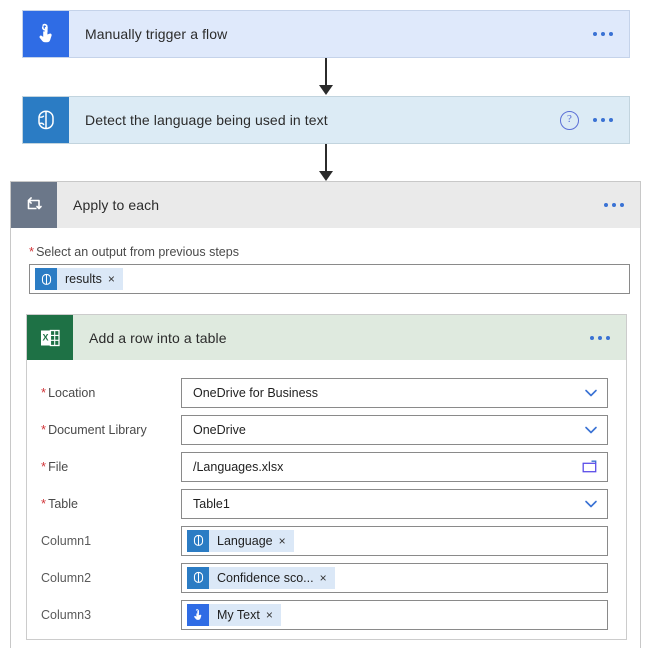  I want to click on column1-input: Language ×, so click(394, 540).